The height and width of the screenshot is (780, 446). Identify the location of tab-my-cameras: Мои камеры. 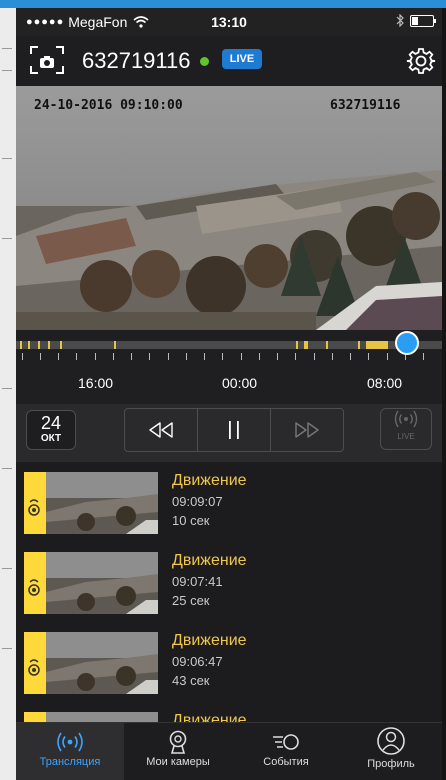
(178, 751).